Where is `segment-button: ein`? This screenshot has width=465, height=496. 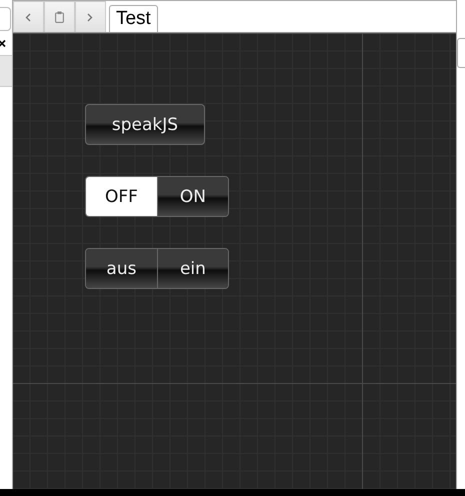 segment-button: ein is located at coordinates (192, 268).